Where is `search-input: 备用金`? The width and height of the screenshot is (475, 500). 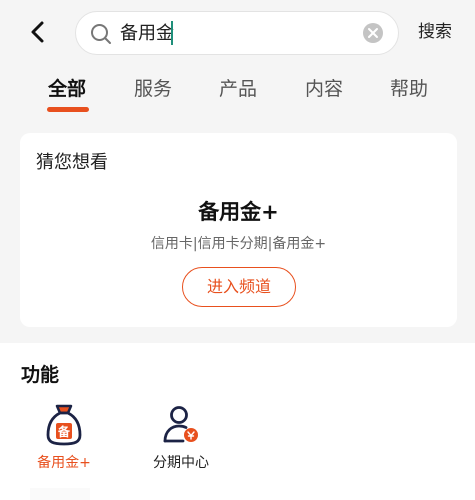 search-input: 备用金 is located at coordinates (237, 33).